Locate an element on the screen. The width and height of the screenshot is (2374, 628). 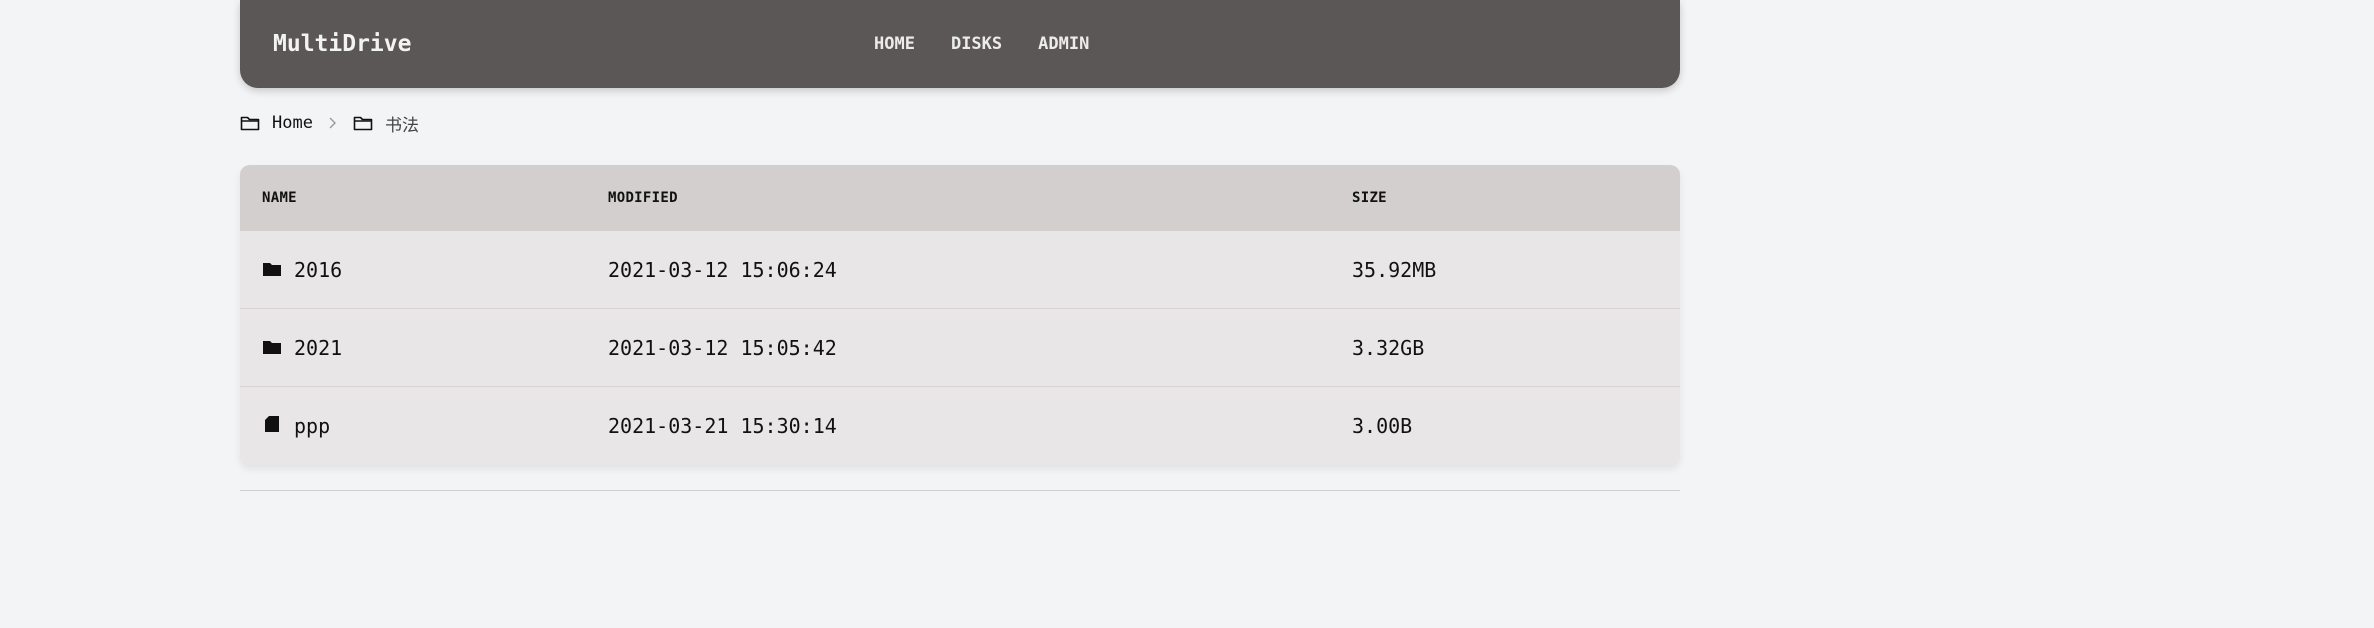
nav-admin-link: ADMIN is located at coordinates (1063, 44).